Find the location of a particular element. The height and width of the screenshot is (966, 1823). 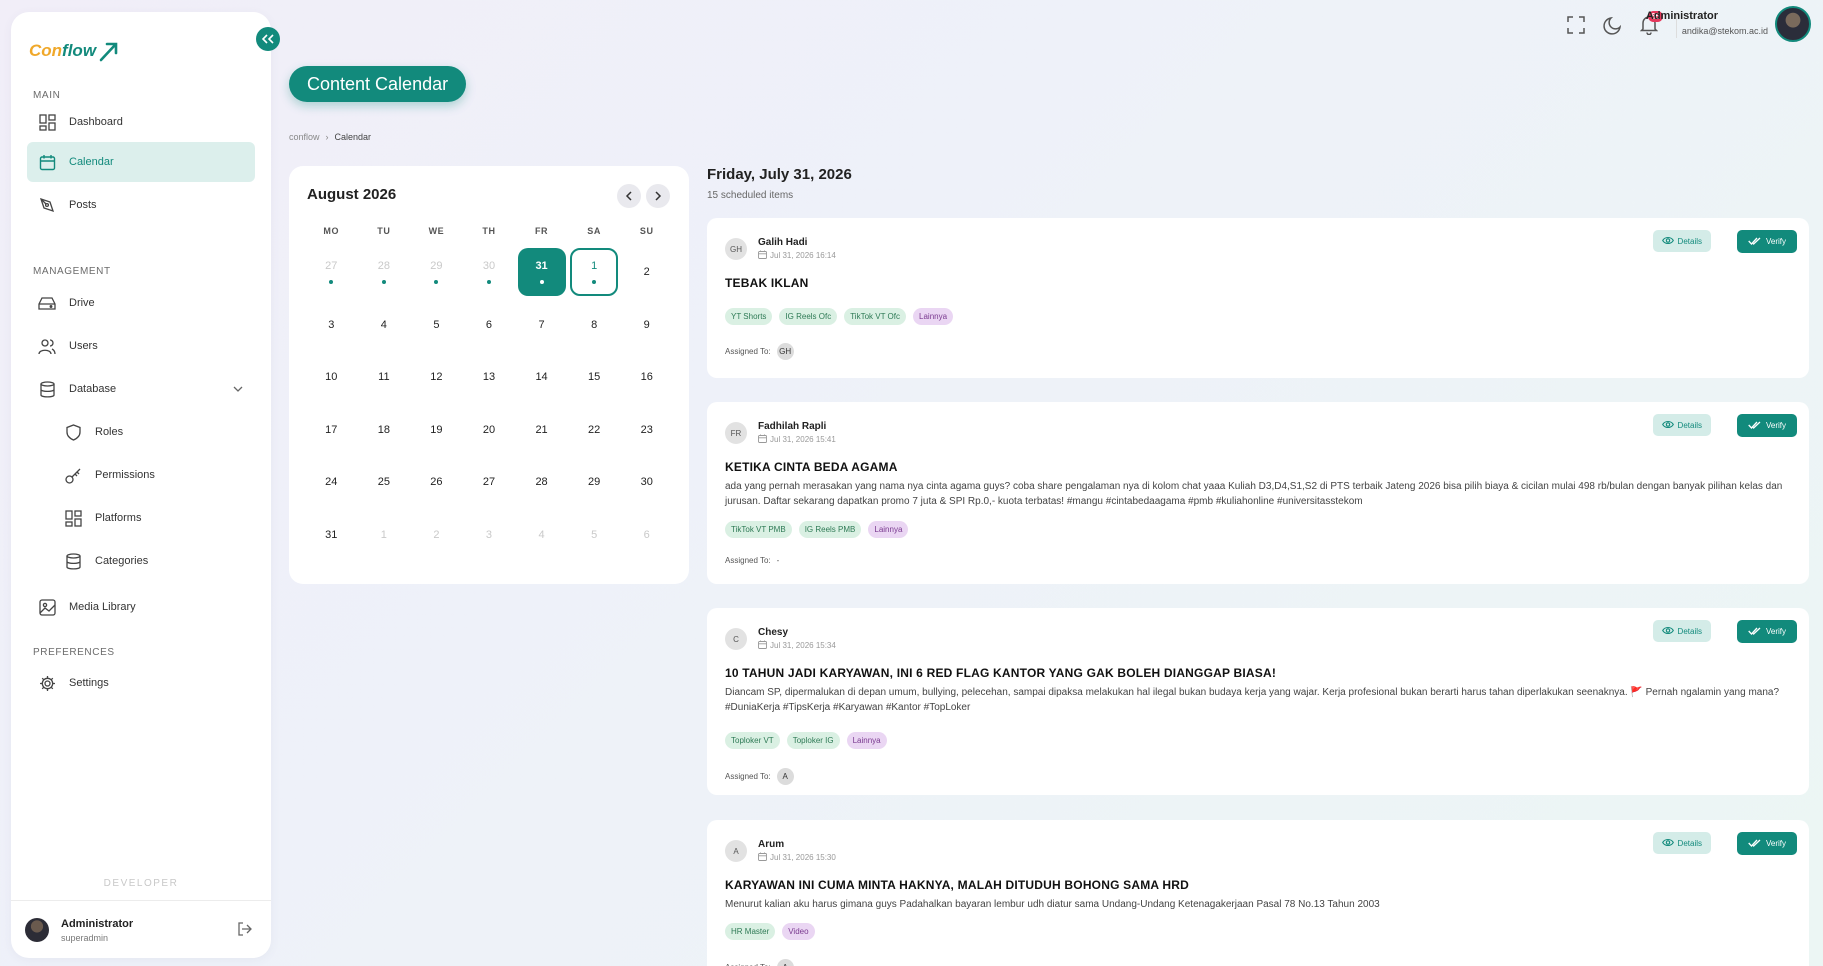

calendar-day-today: 1 is located at coordinates (594, 272).